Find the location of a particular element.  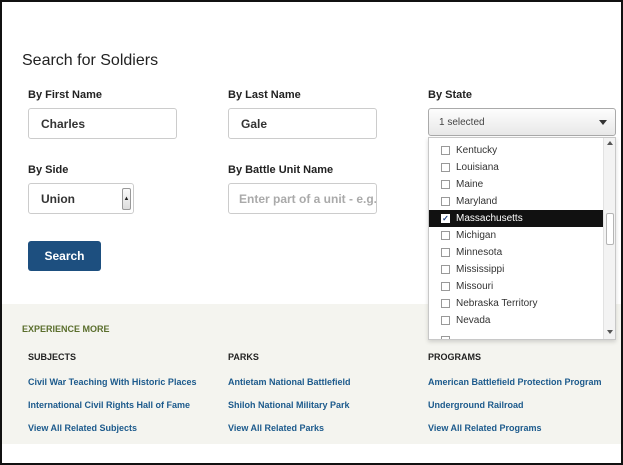

state-option-label: Massachusetts is located at coordinates (489, 218).